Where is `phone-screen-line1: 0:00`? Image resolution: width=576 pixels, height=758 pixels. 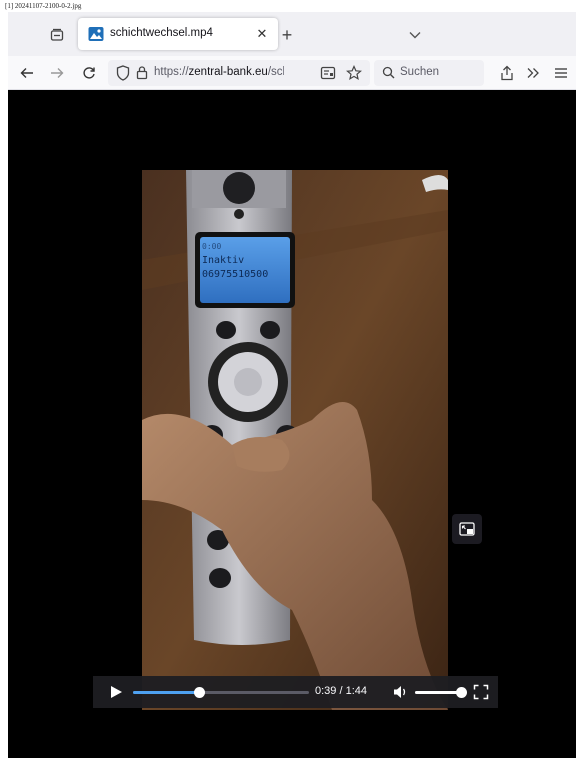 phone-screen-line1: 0:00 is located at coordinates (212, 246).